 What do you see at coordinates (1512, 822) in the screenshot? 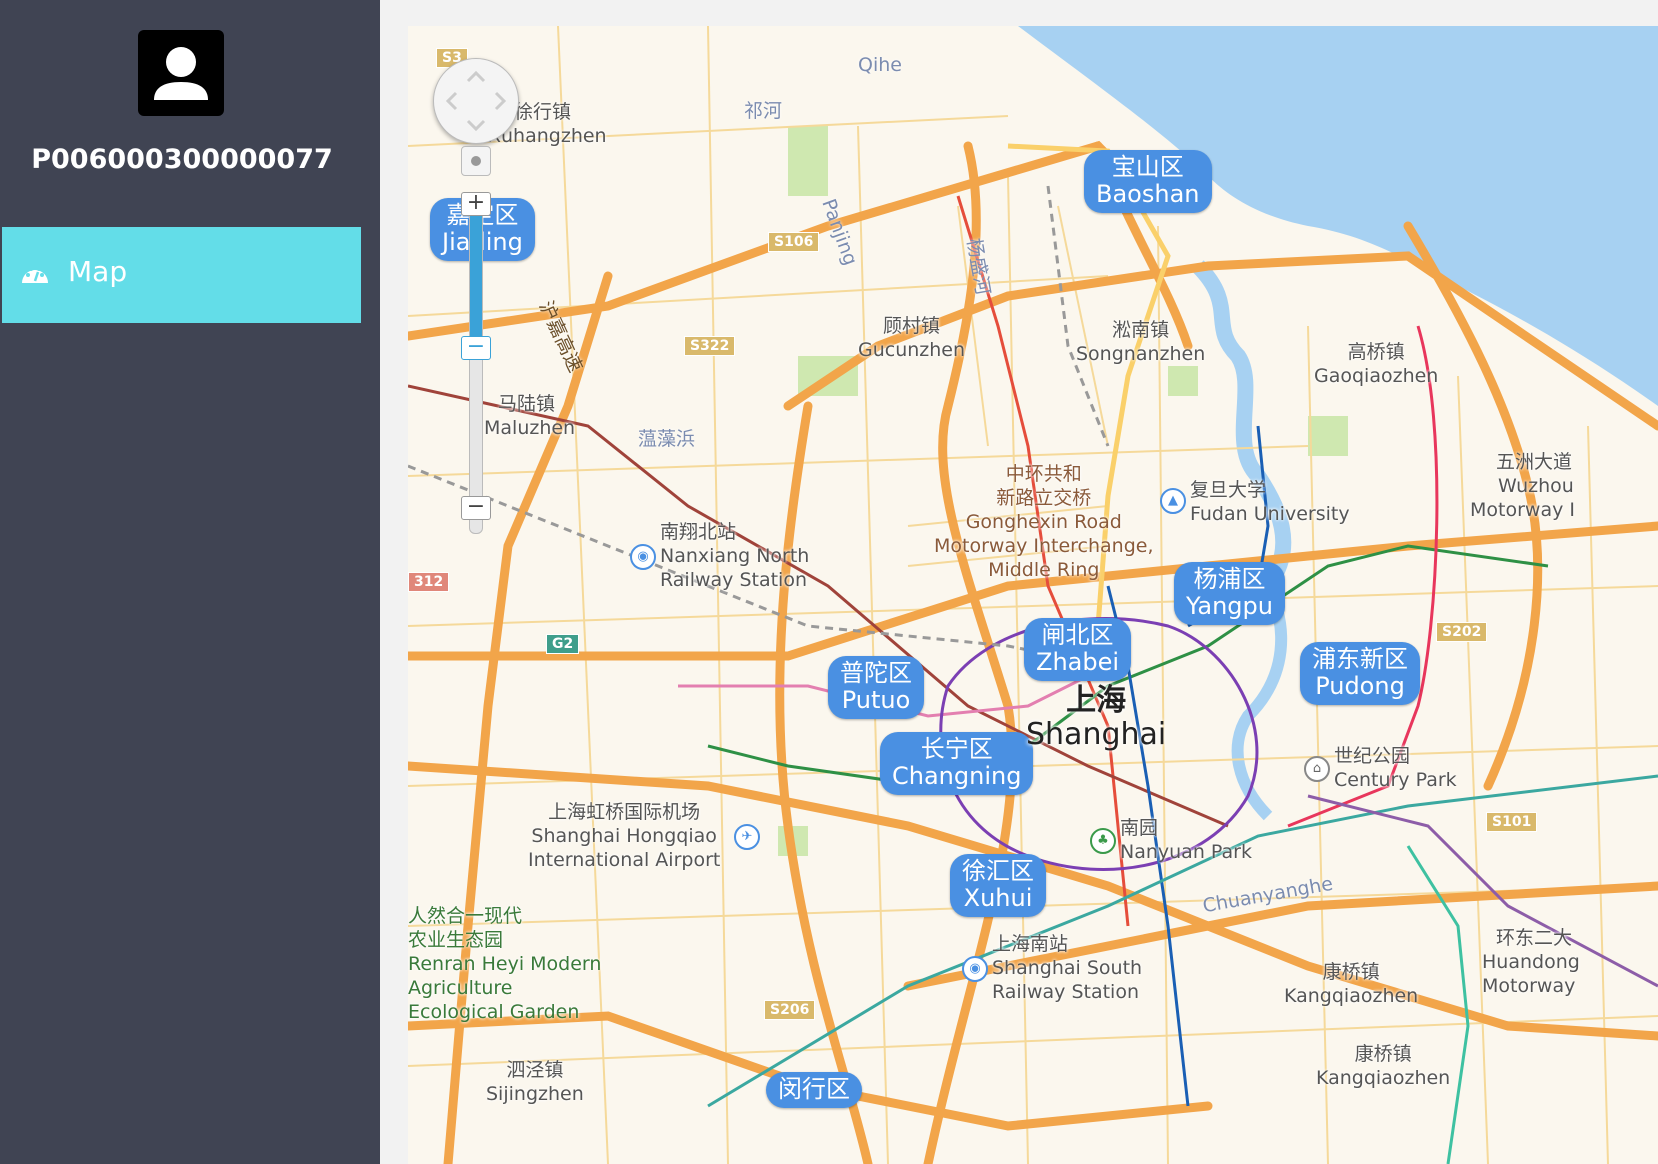
I see `road-shield-s101: S101` at bounding box center [1512, 822].